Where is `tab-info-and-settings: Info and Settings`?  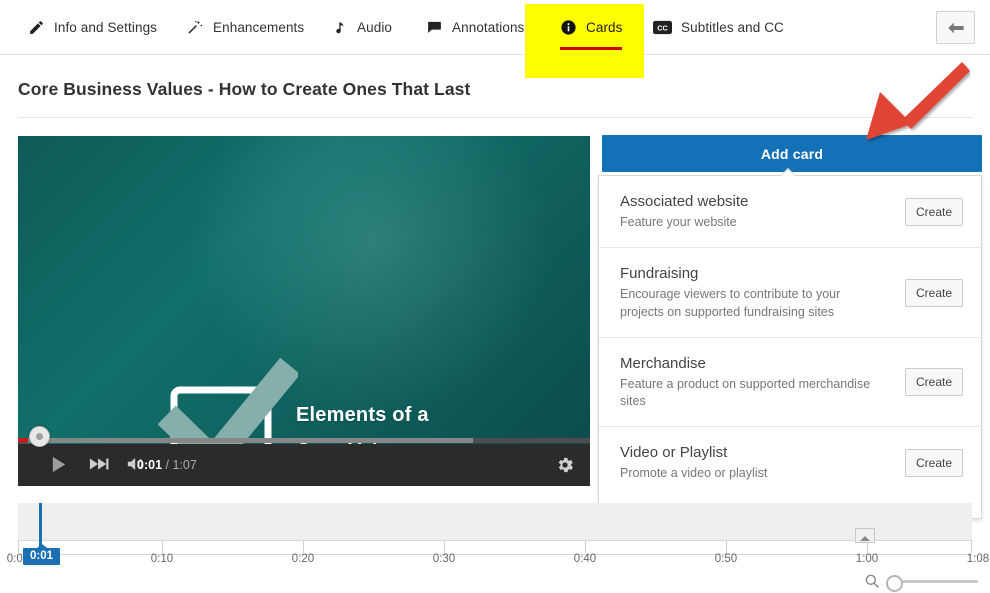 tab-info-and-settings: Info and Settings is located at coordinates (92, 27).